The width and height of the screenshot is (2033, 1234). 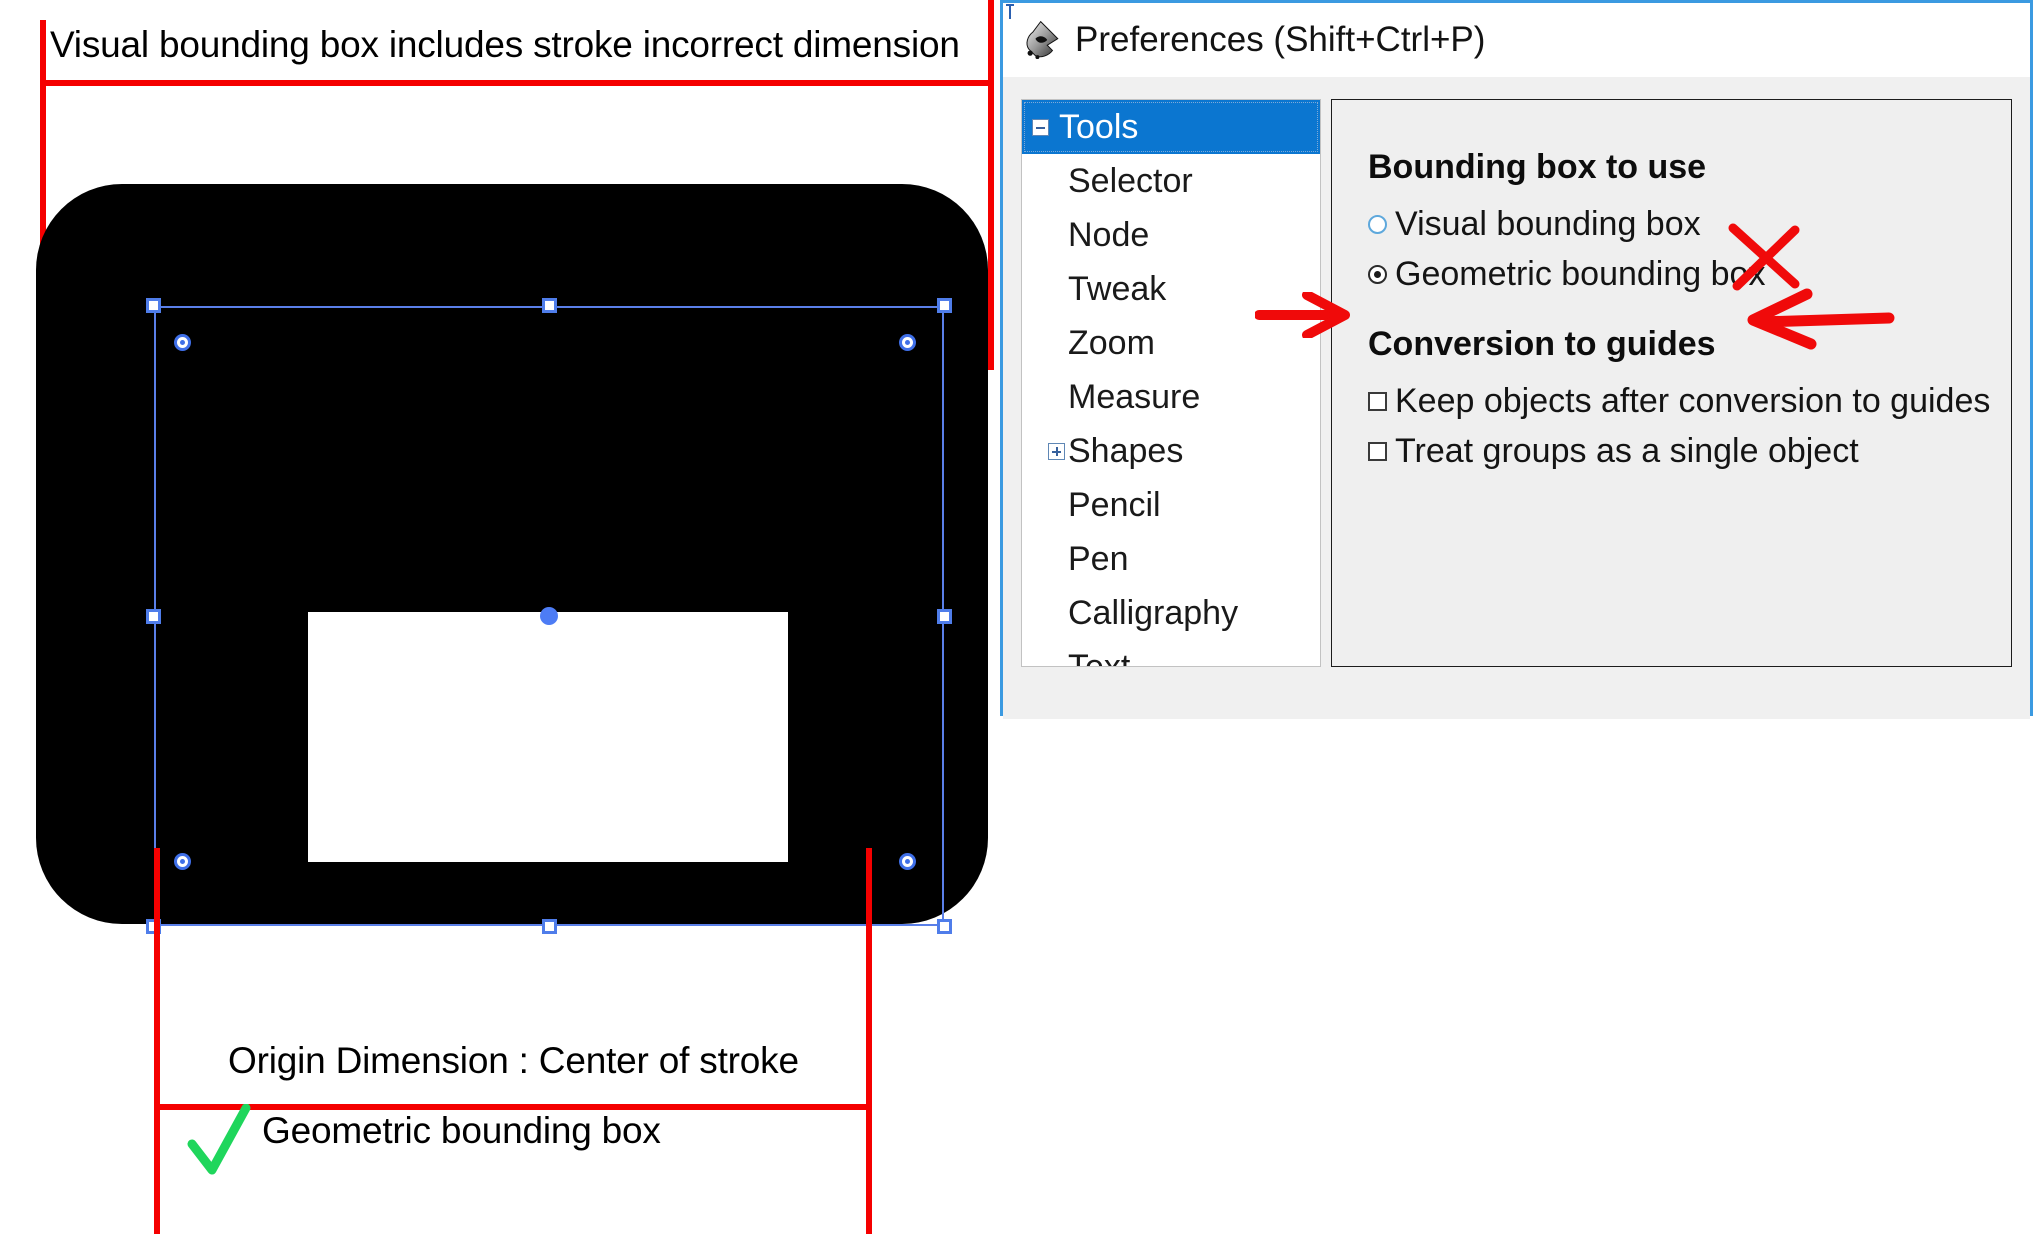 I want to click on tree-item-label: Shapes, so click(x=1126, y=450).